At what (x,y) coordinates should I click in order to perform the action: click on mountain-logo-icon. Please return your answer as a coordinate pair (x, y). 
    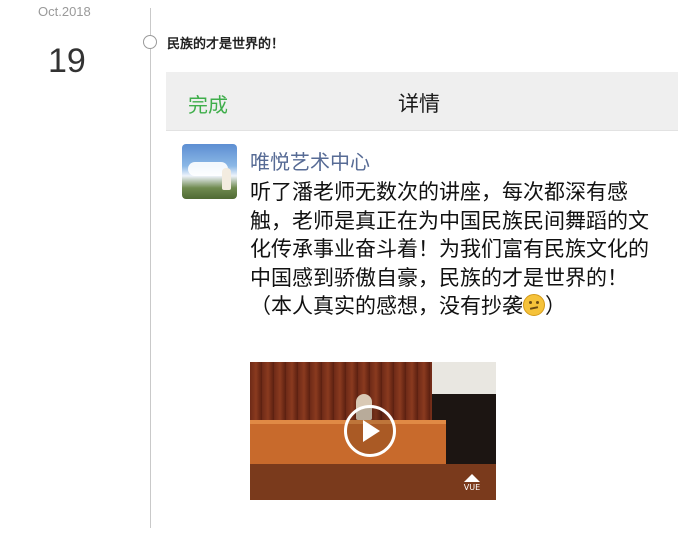
    Looking at the image, I should click on (472, 478).